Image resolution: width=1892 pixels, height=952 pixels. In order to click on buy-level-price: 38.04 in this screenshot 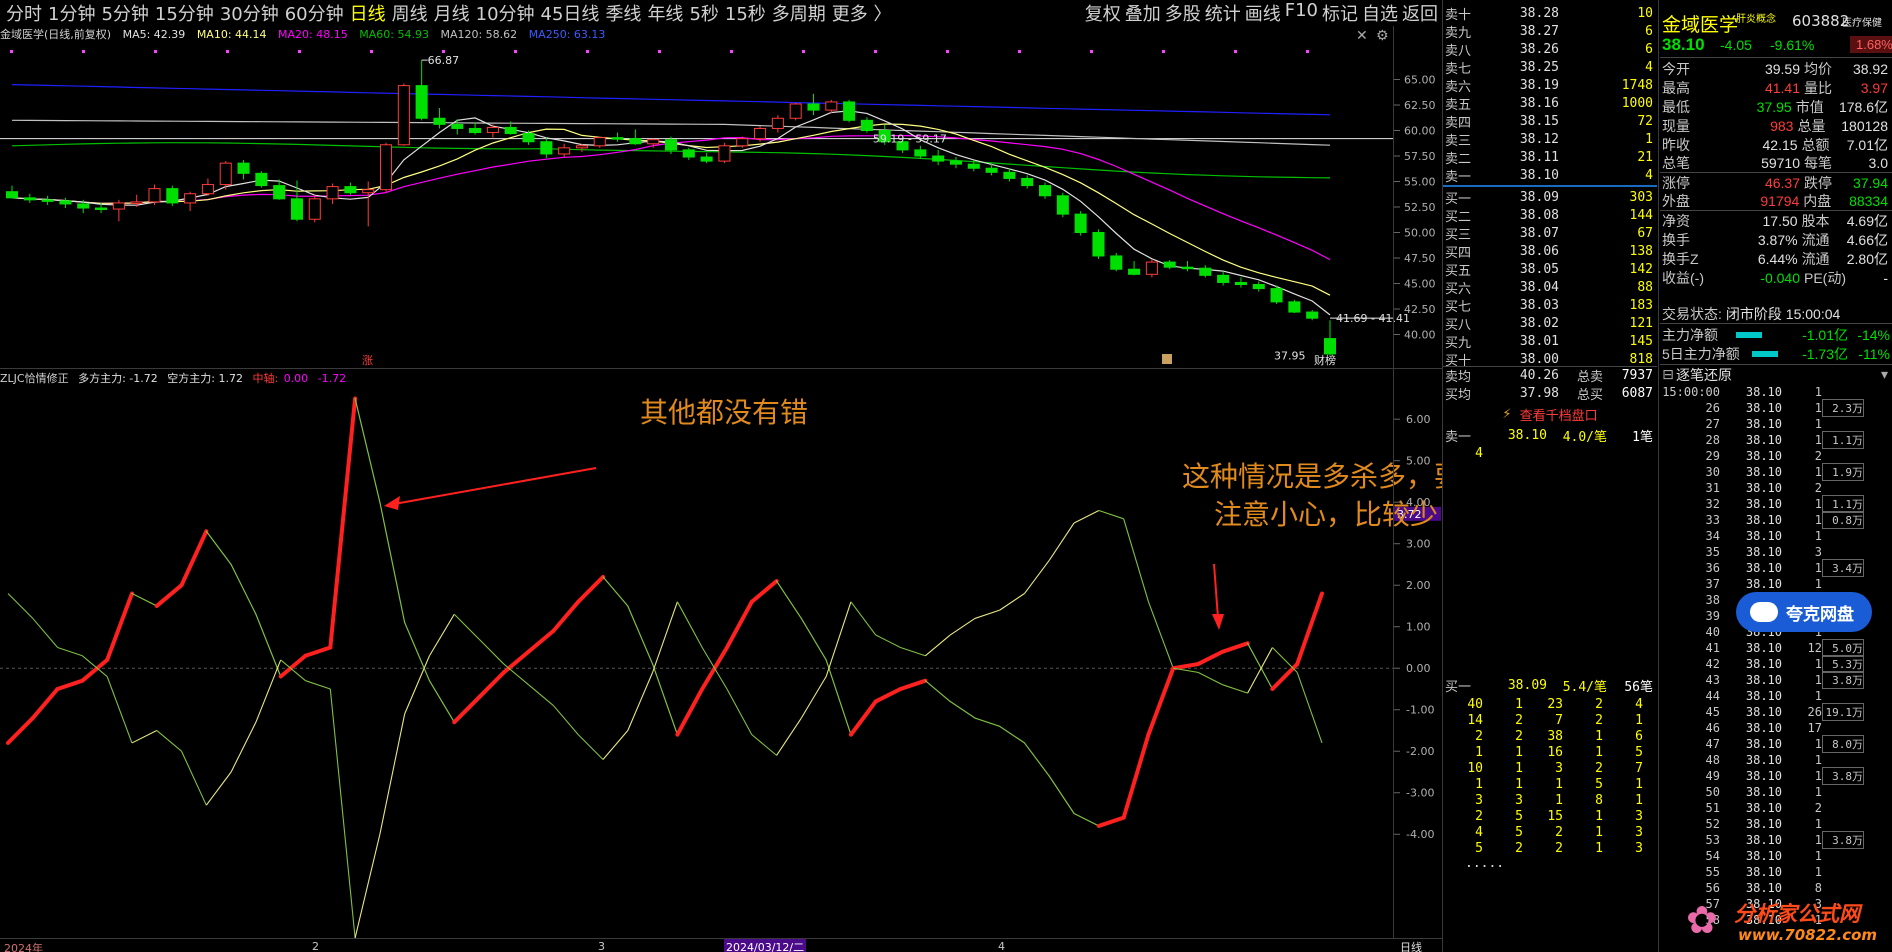, I will do `click(1539, 287)`.